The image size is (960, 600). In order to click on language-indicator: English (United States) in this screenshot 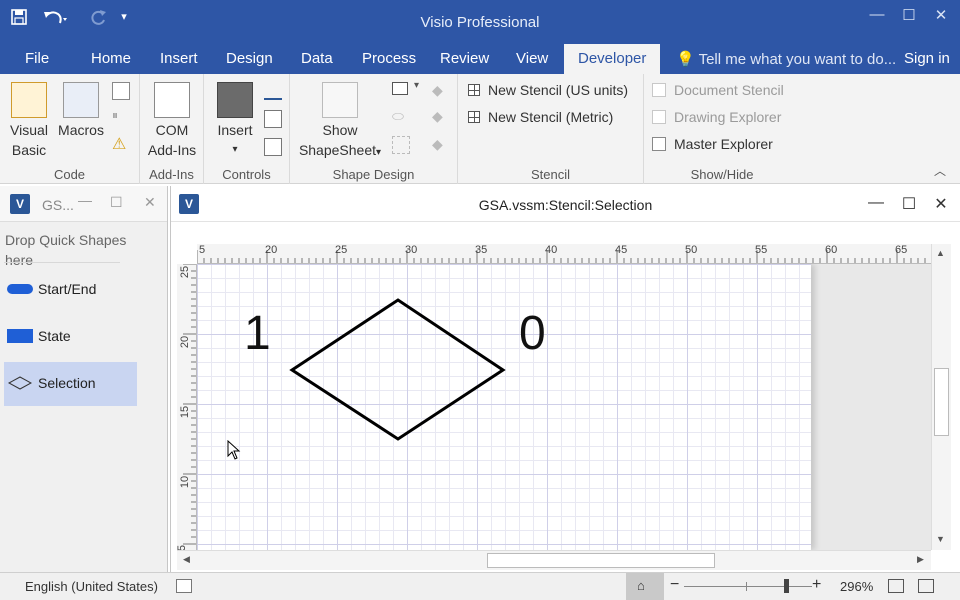, I will do `click(91, 586)`.